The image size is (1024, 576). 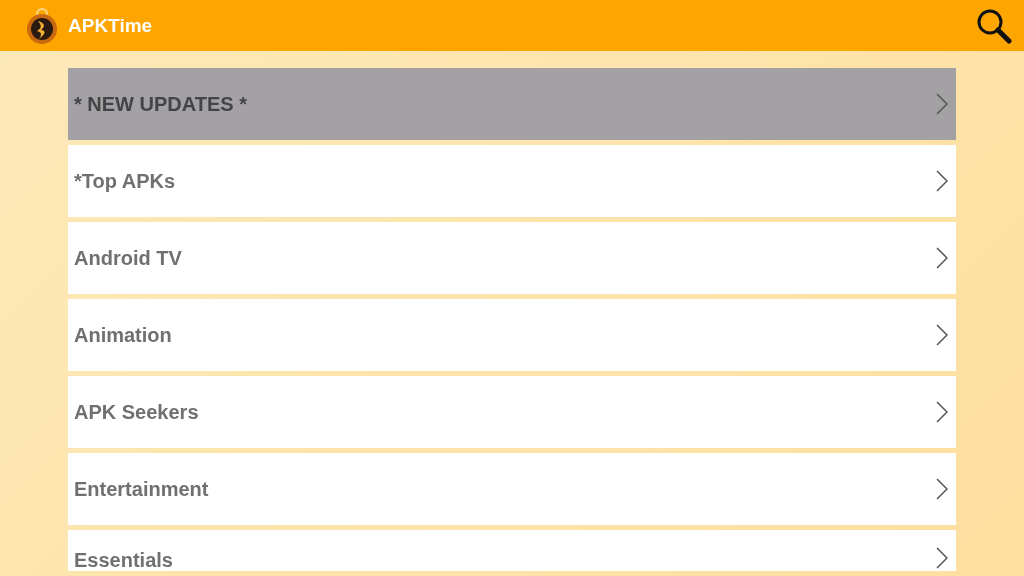 What do you see at coordinates (110, 25) in the screenshot?
I see `app-title: APKTime` at bounding box center [110, 25].